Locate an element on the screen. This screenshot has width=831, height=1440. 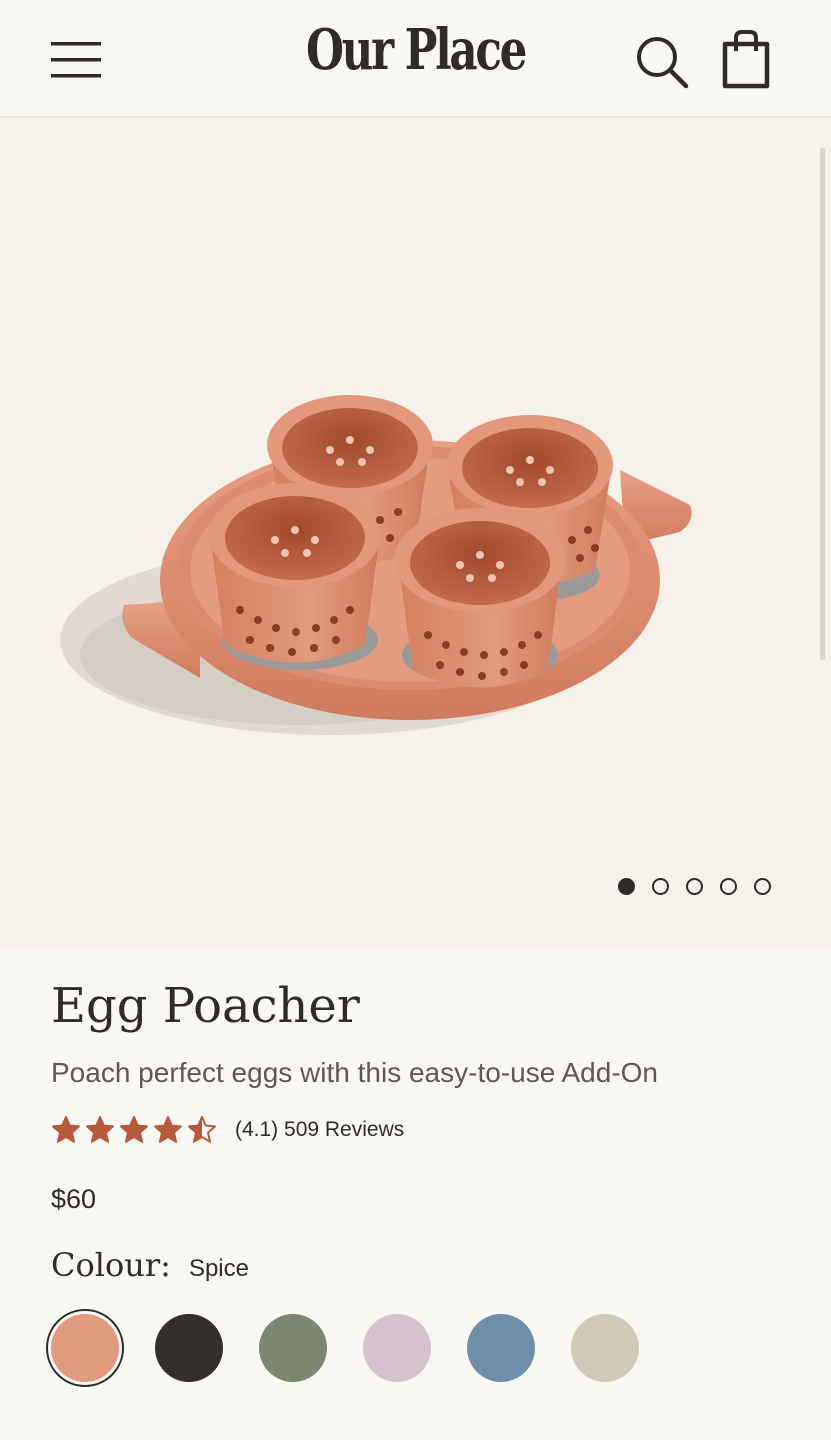
search-icon is located at coordinates (663, 63).